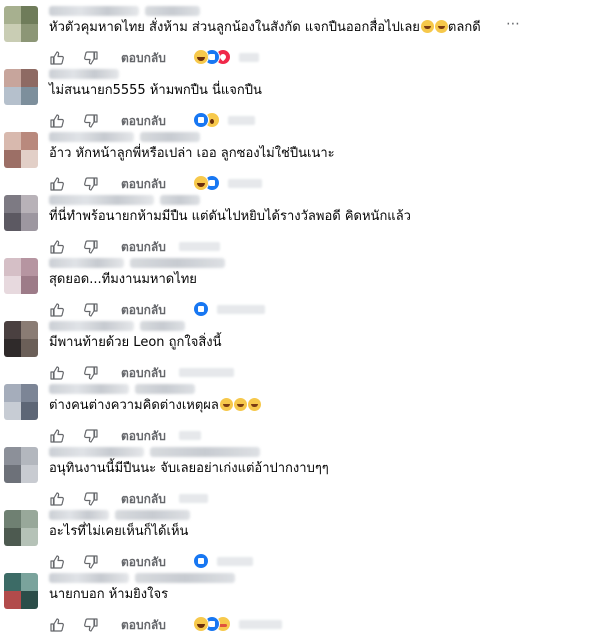 The width and height of the screenshot is (600, 639). Describe the element at coordinates (109, 594) in the screenshot. I see `comment-text-content: นายกบอก ห้ามยิงใจร` at that location.